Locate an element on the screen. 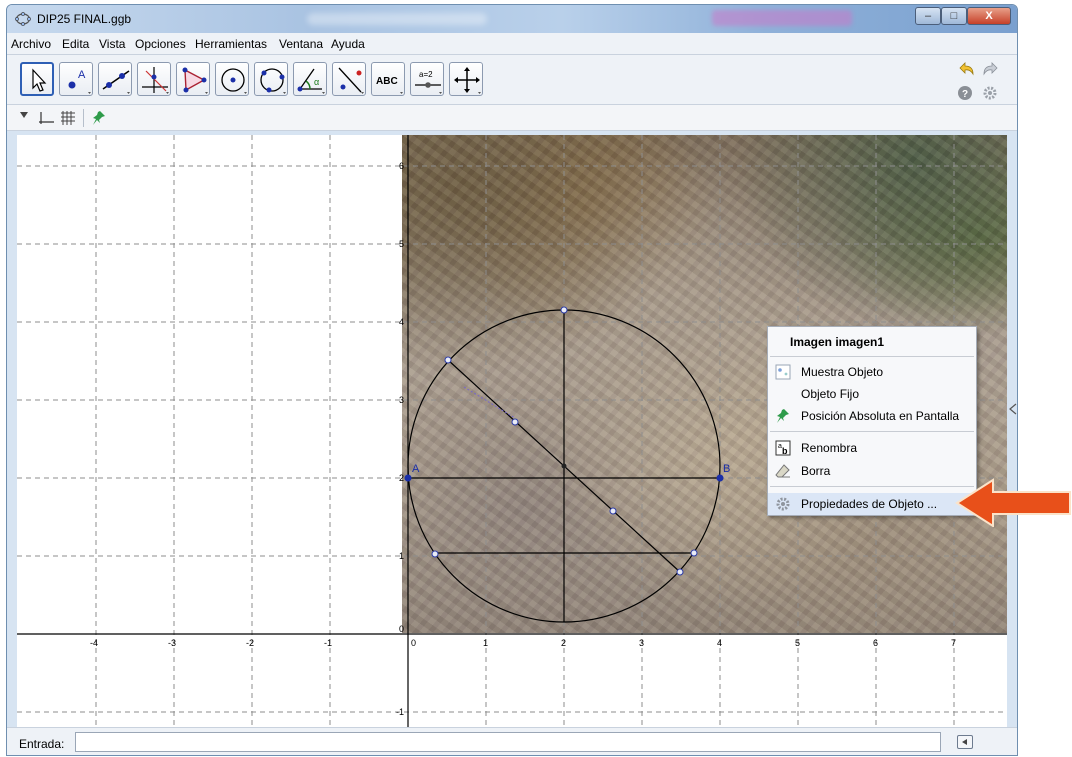 The height and width of the screenshot is (757, 1072). menu-herramientas: Herramientas is located at coordinates (231, 44).